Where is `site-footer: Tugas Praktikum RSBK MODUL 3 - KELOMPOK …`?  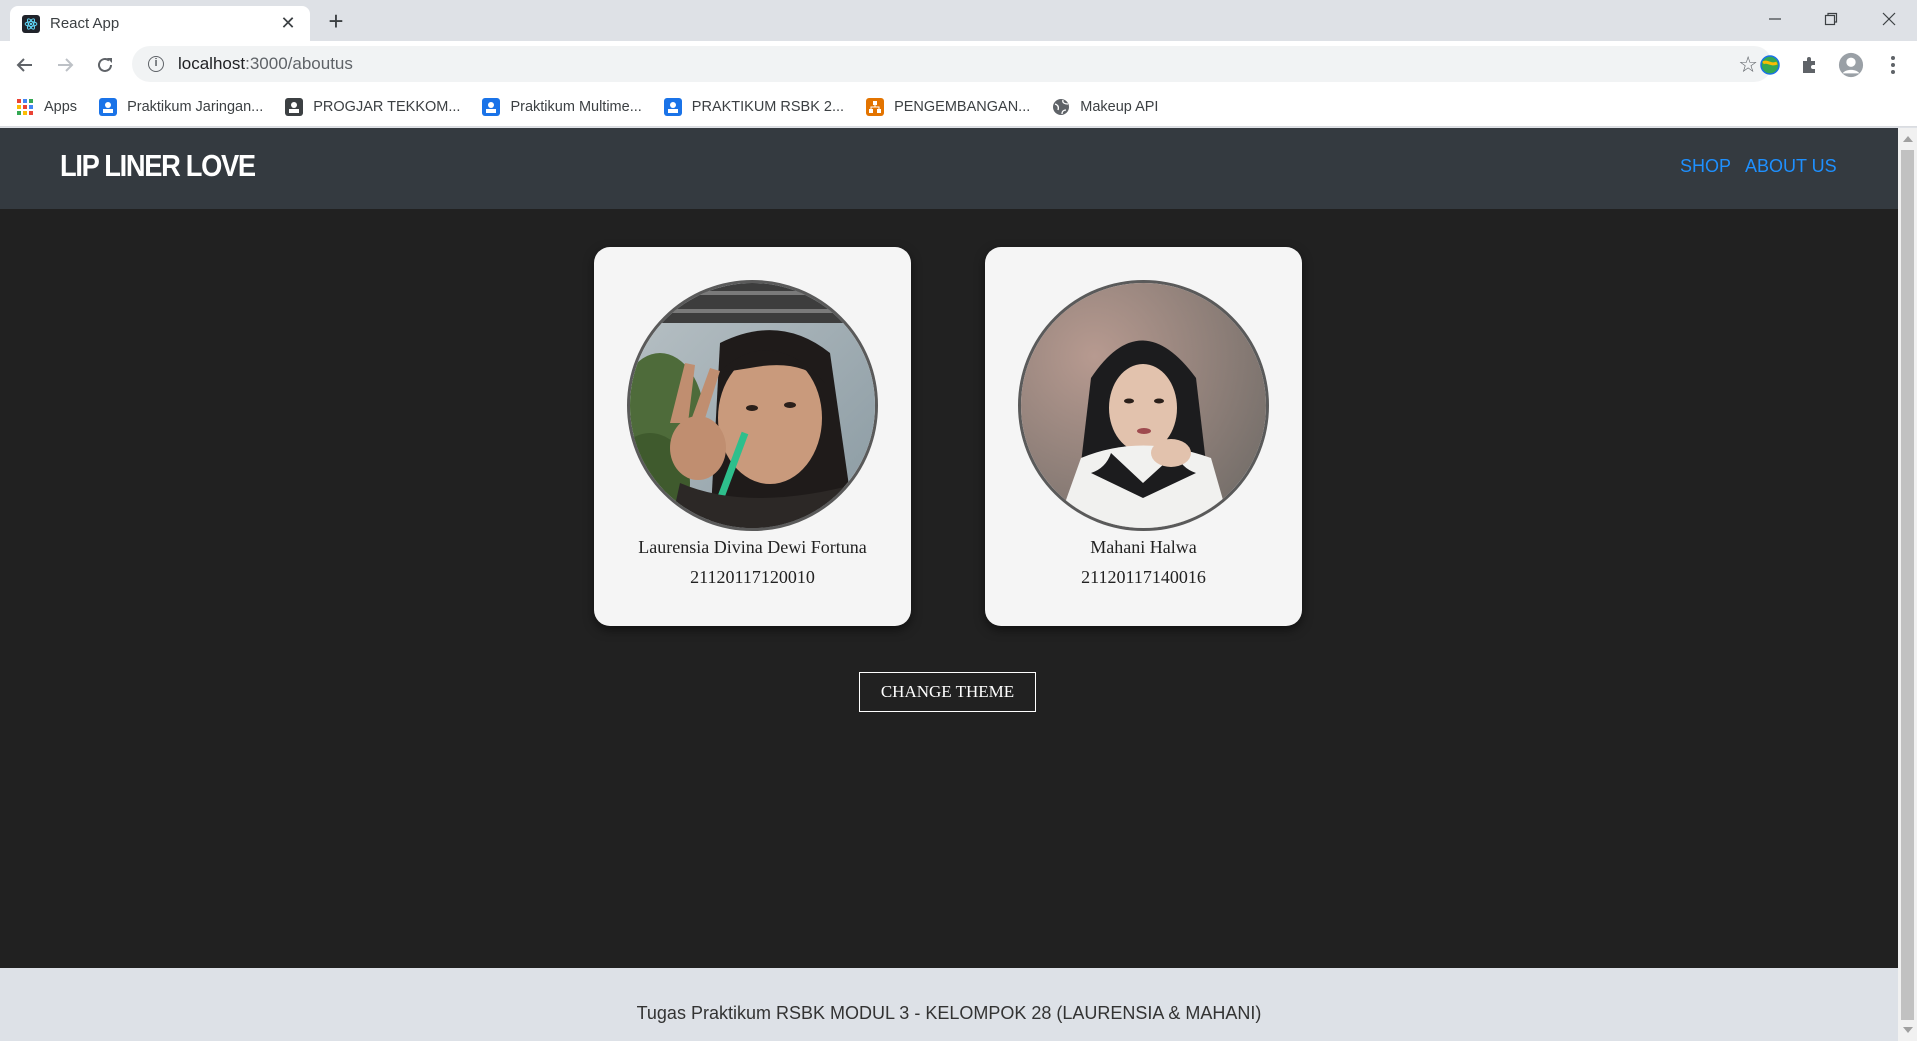 site-footer: Tugas Praktikum RSBK MODUL 3 - KELOMPOK … is located at coordinates (949, 1004).